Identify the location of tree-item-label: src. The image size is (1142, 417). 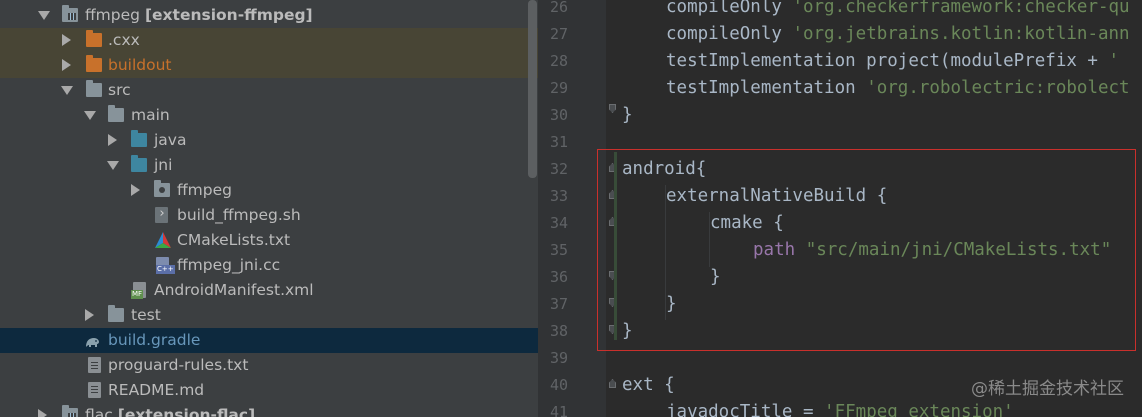
(119, 90).